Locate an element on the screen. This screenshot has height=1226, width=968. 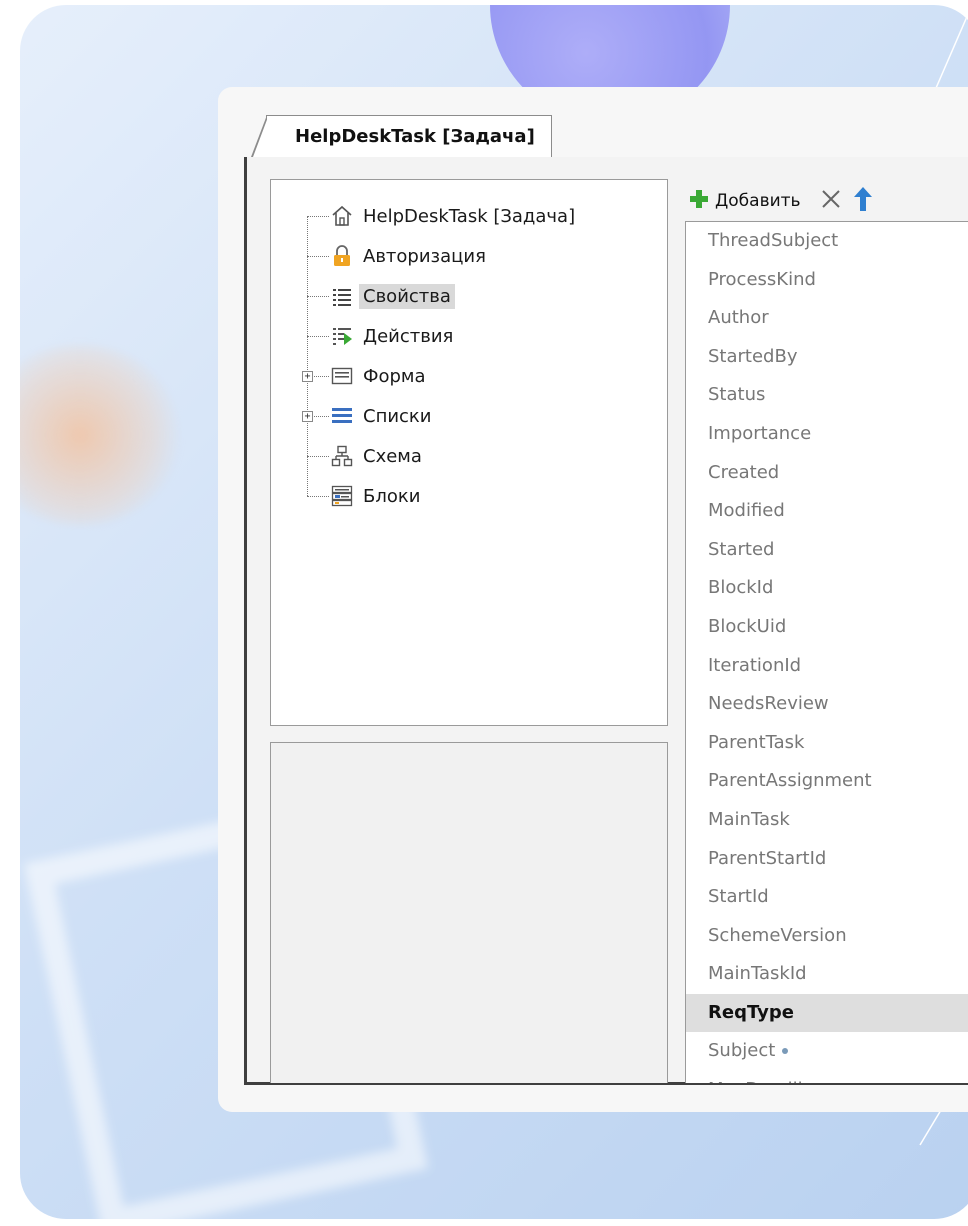
property-name: Importance is located at coordinates (760, 433).